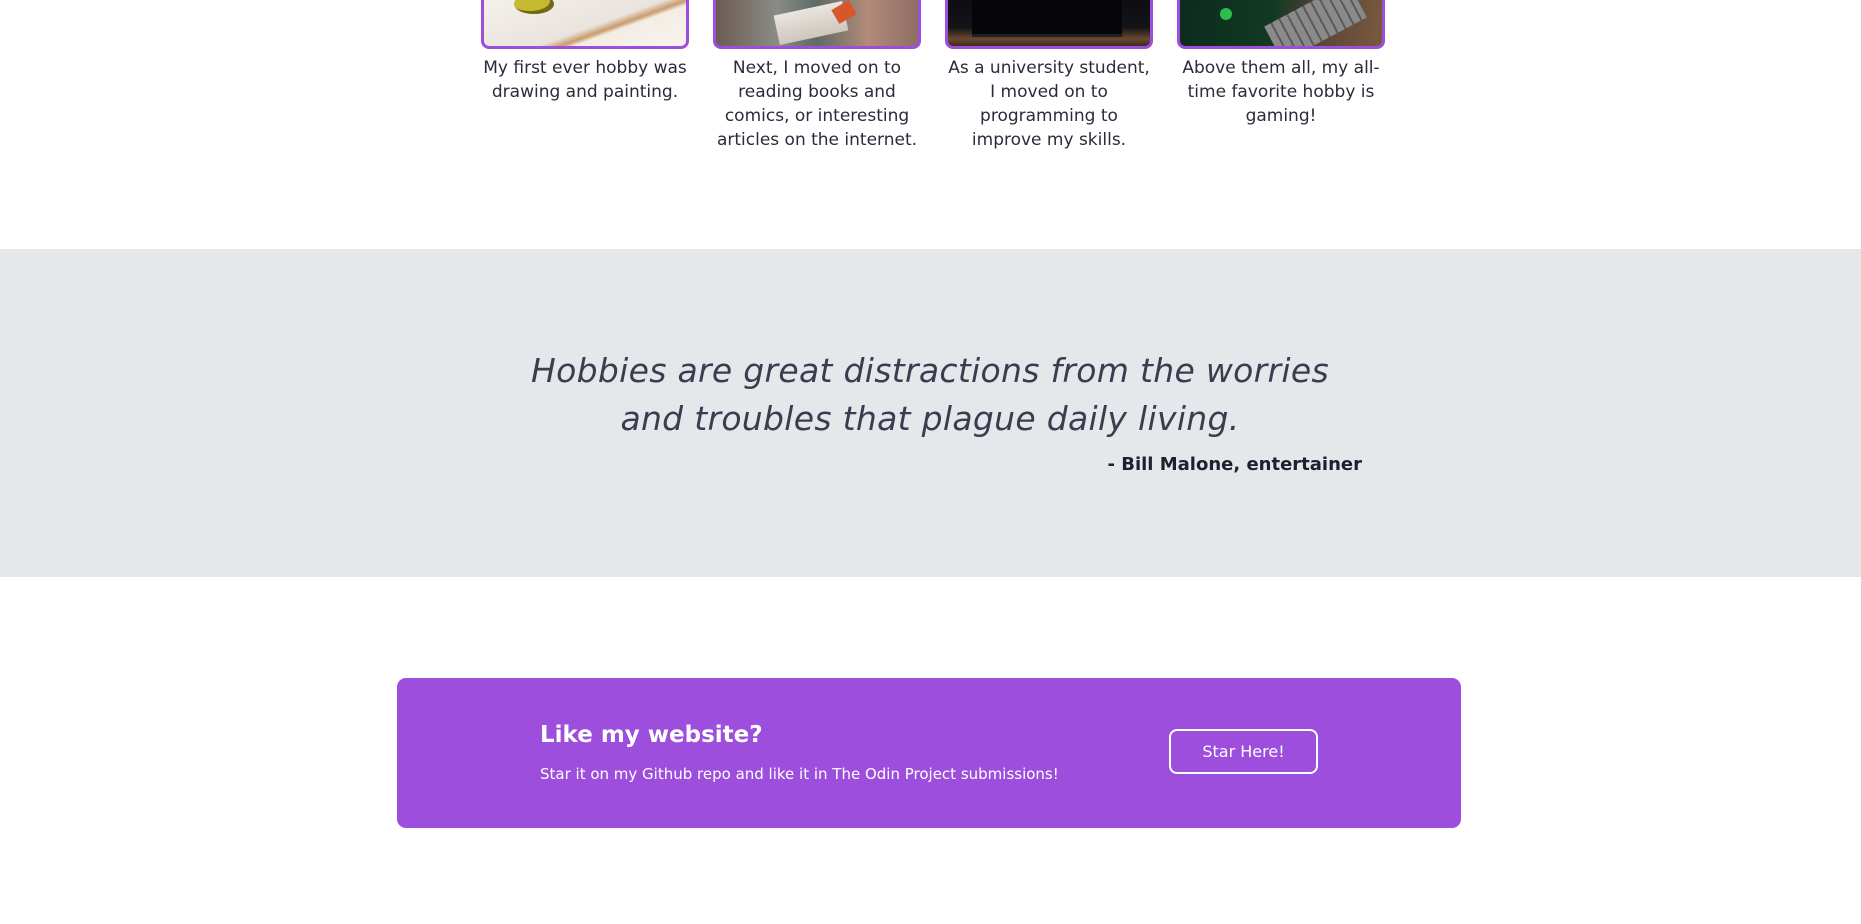  I want to click on programming-laptop-image, so click(1049, 24).